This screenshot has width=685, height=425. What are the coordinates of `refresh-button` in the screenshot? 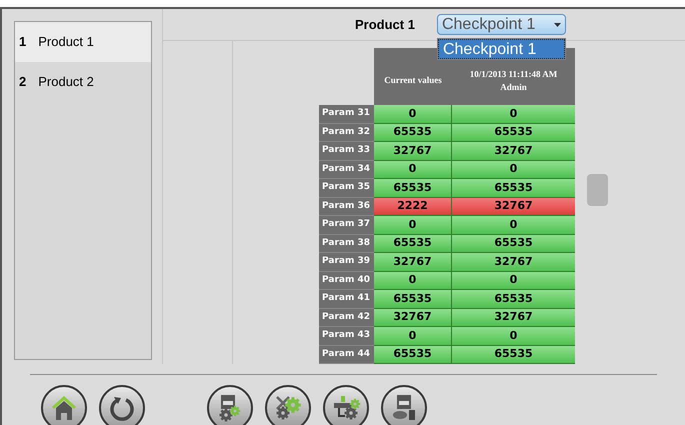 It's located at (122, 405).